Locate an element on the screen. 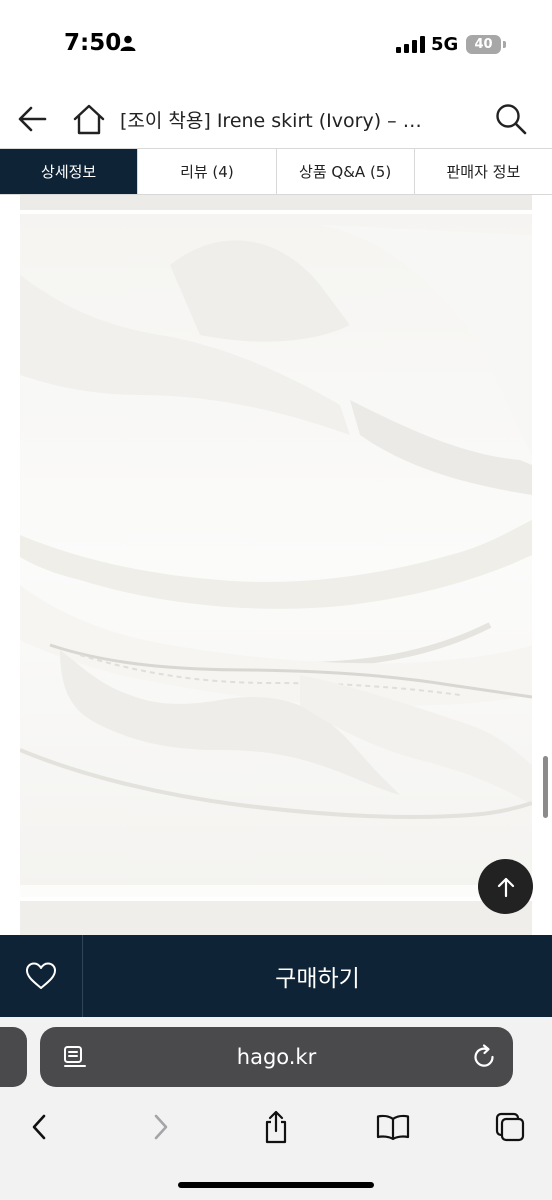  back-icon is located at coordinates (39, 1127).